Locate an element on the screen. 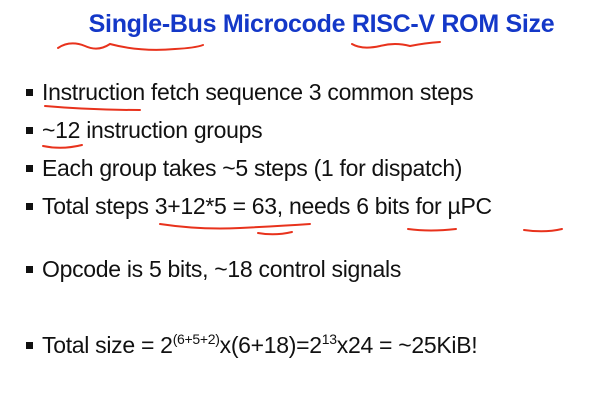 This screenshot has height=404, width=605. formula-part: Total size = 2 is located at coordinates (107, 345).